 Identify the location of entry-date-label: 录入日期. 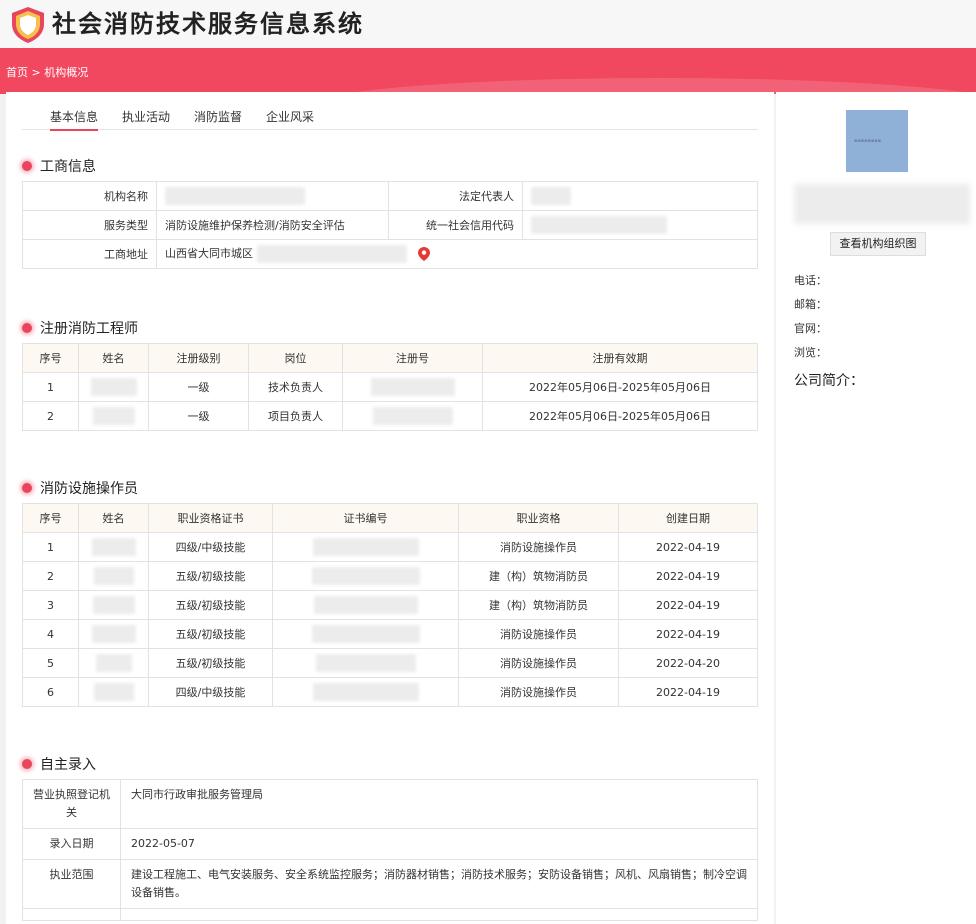
(71, 844).